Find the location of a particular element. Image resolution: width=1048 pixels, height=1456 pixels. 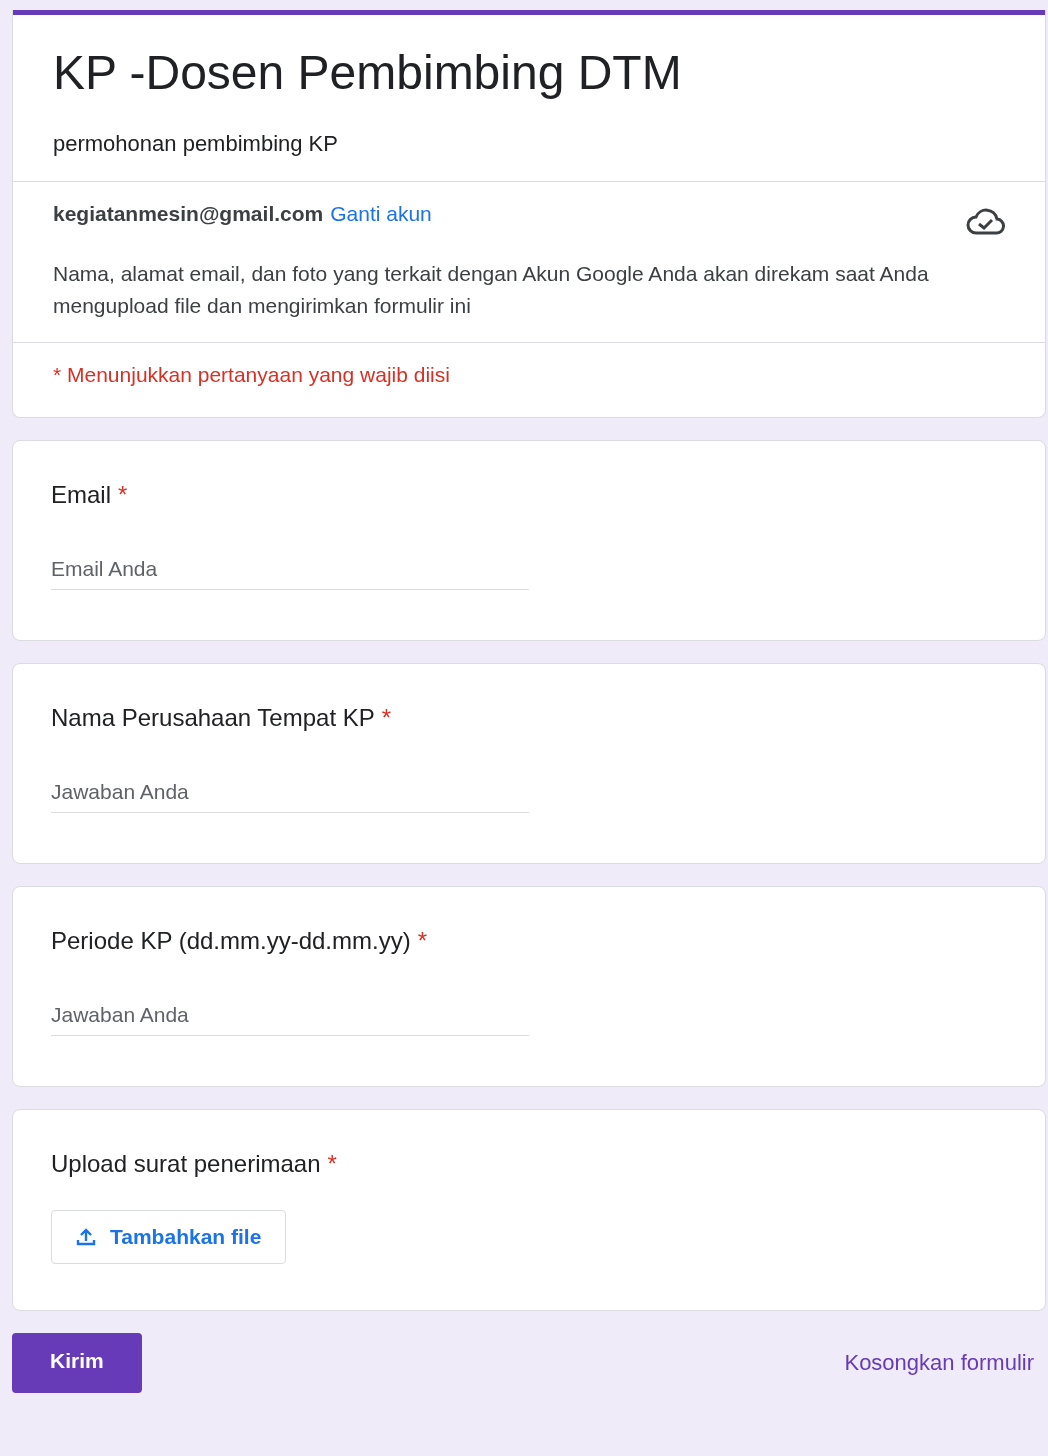

add-file-button: Tambahkan file is located at coordinates (169, 1237).